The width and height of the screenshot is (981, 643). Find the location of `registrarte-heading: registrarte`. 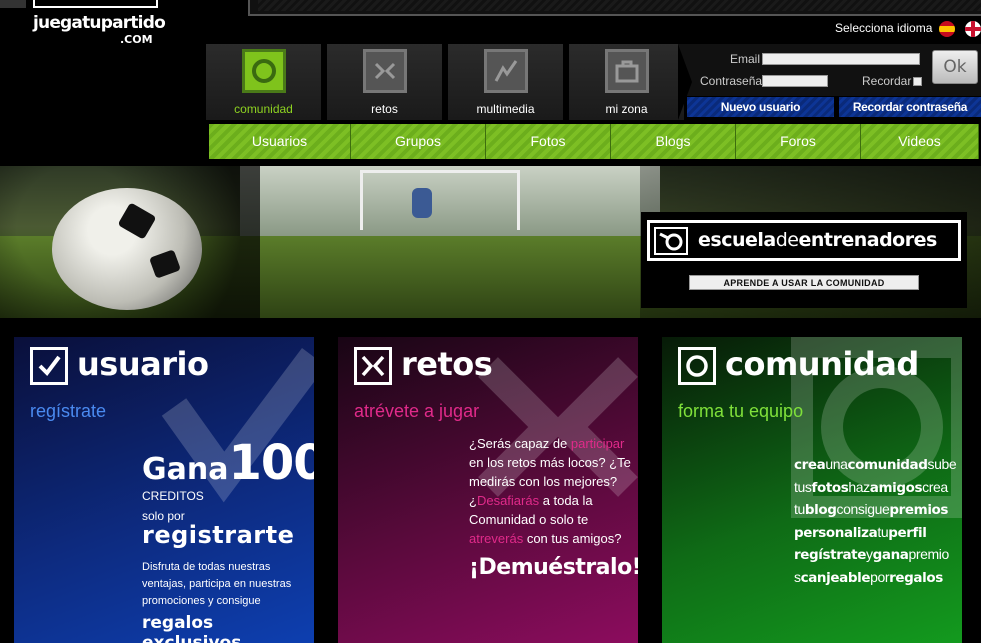

registrarte-heading: registrarte is located at coordinates (218, 535).